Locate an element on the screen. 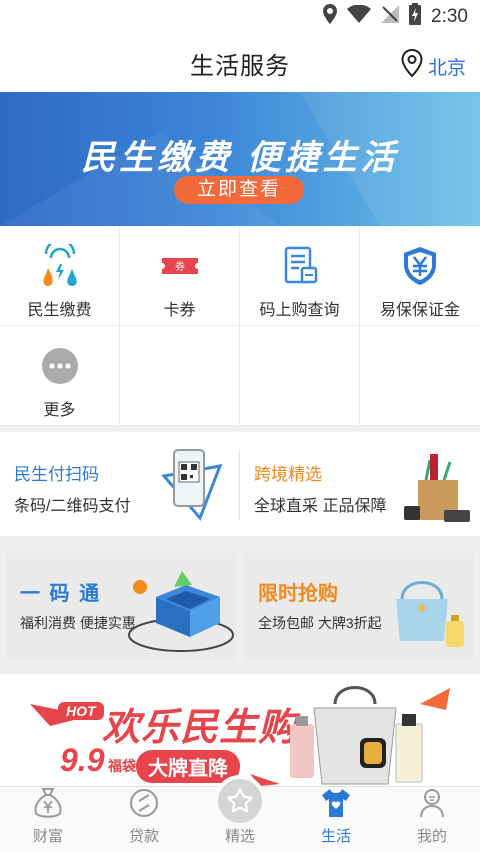  shield-yuan-icon is located at coordinates (420, 266).